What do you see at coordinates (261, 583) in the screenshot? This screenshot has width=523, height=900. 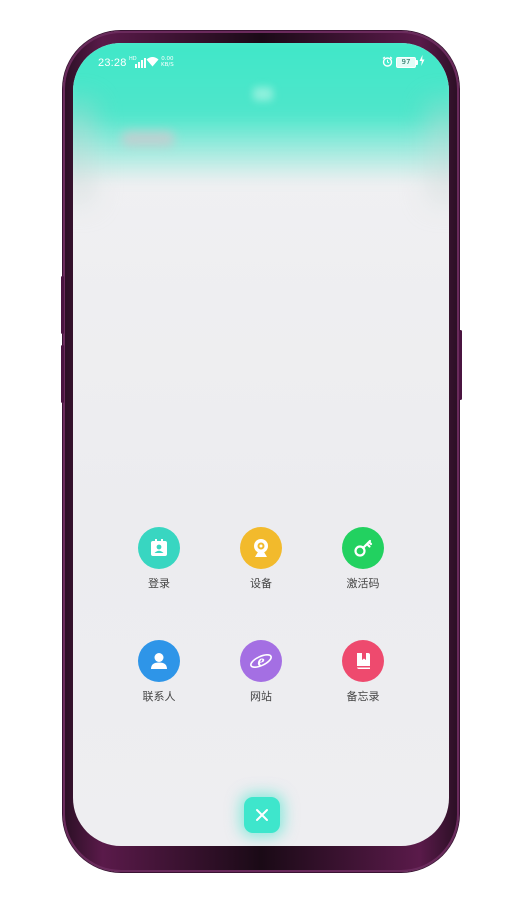 I see `menu-label-device: 设备` at bounding box center [261, 583].